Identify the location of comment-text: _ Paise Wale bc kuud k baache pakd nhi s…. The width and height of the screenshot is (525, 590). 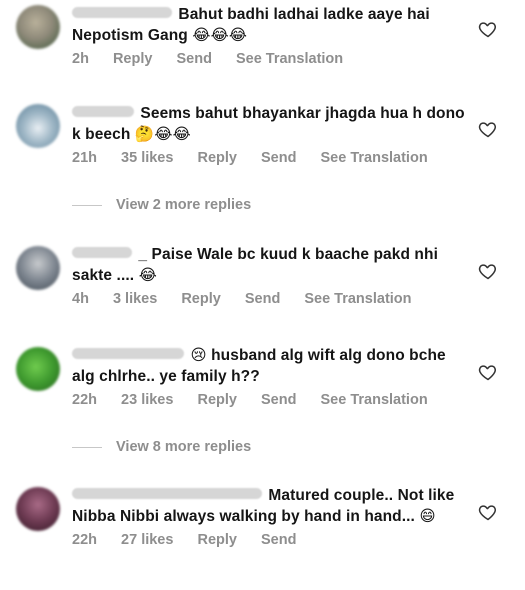
(269, 265).